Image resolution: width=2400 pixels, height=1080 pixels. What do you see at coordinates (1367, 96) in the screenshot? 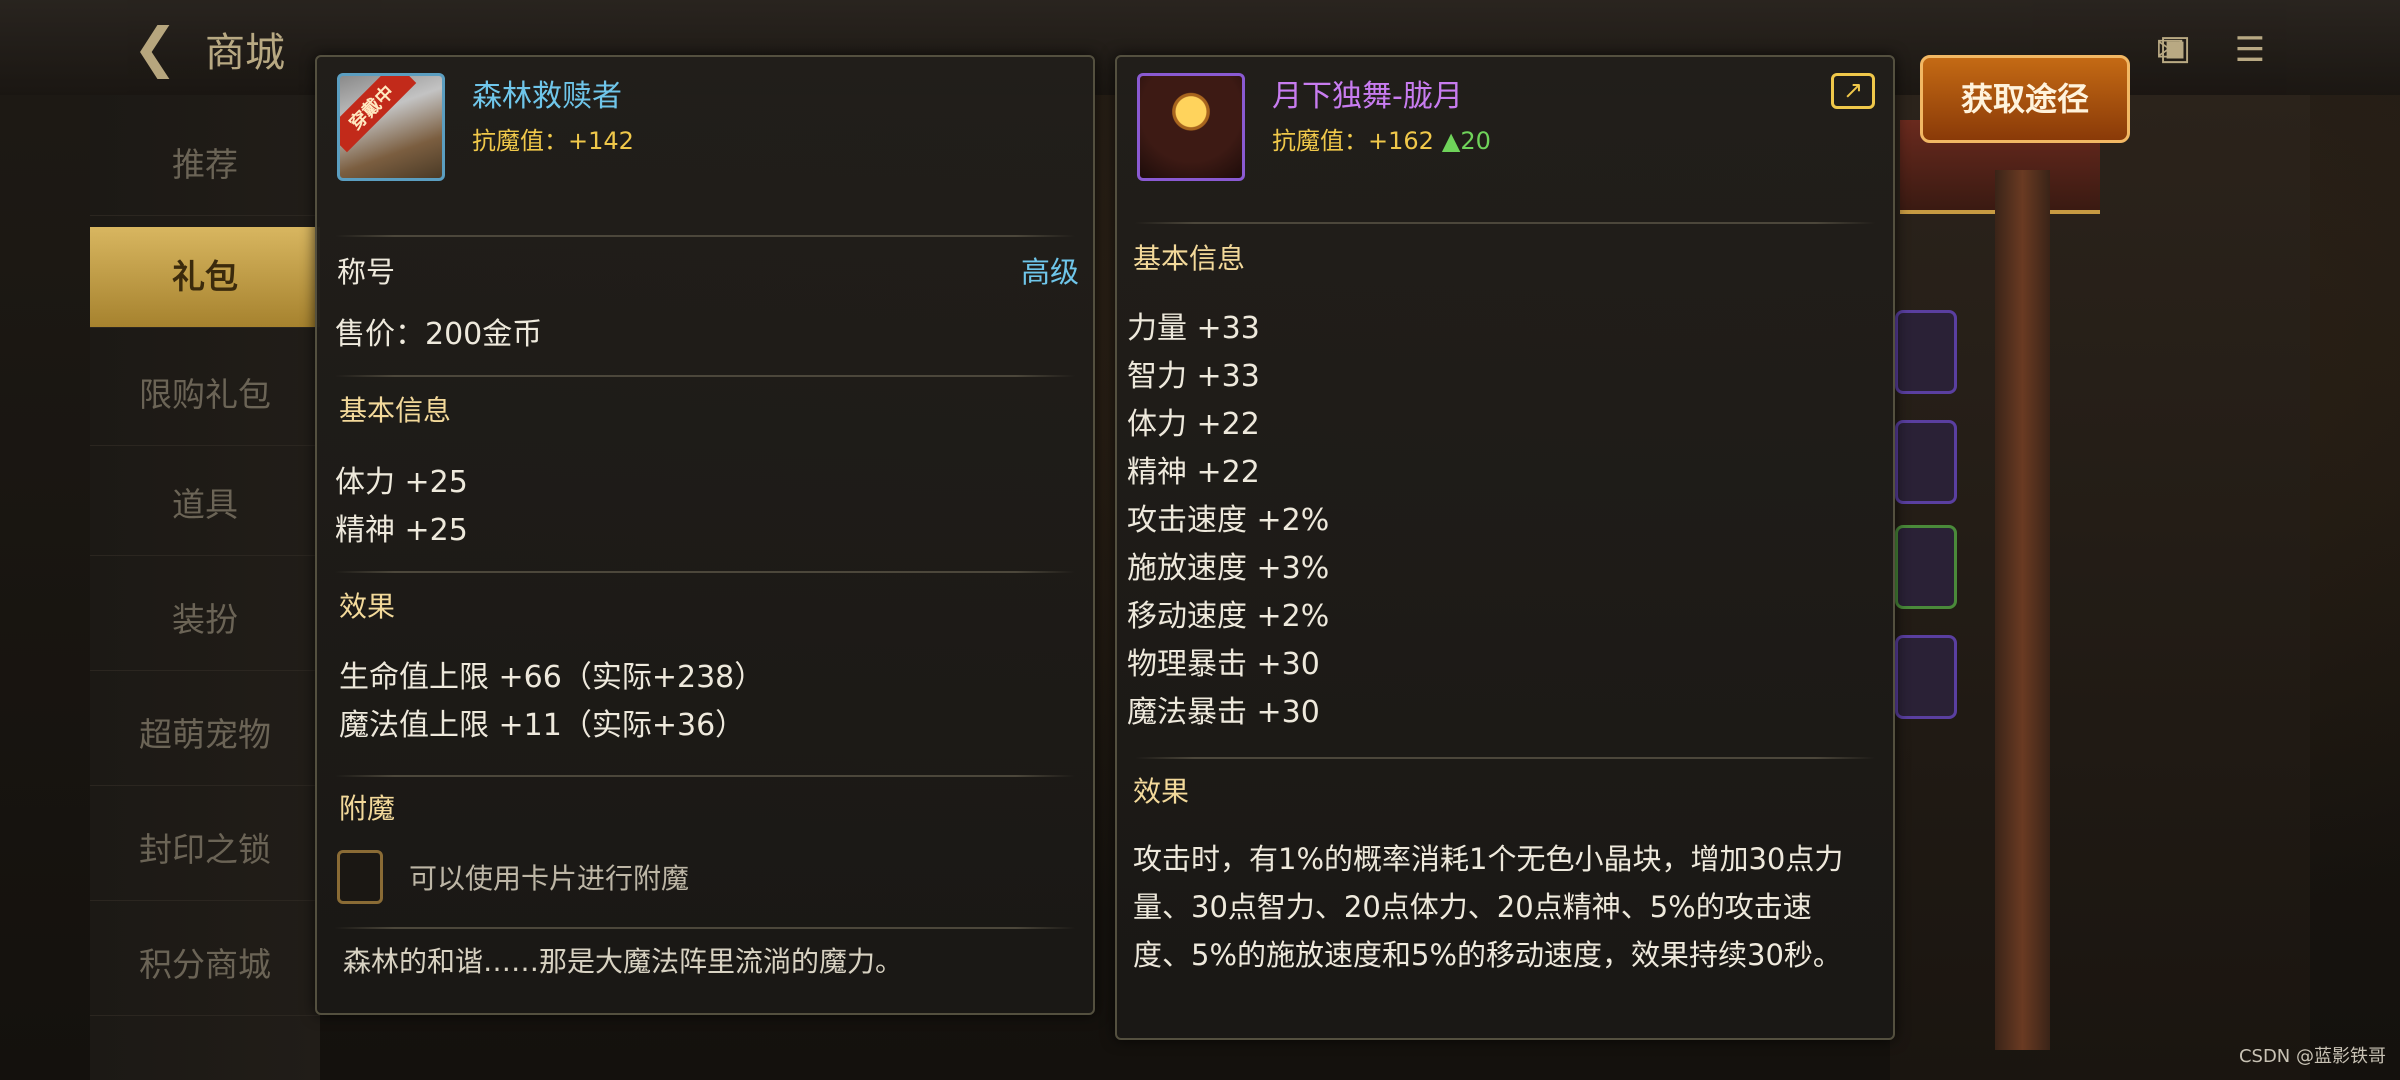
I see `item-name: 月下独舞-胧月` at bounding box center [1367, 96].